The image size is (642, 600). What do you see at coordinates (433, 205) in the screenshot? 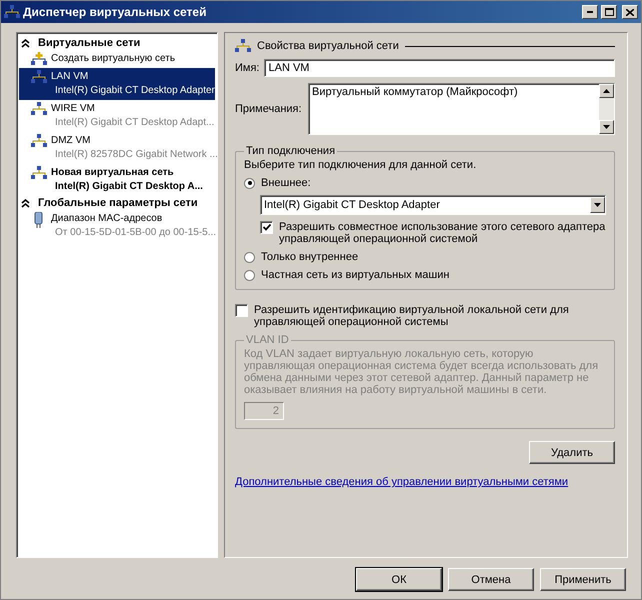
I see `adapter-dropdown: Intel(R) Gigabit CT Desktop Adapter` at bounding box center [433, 205].